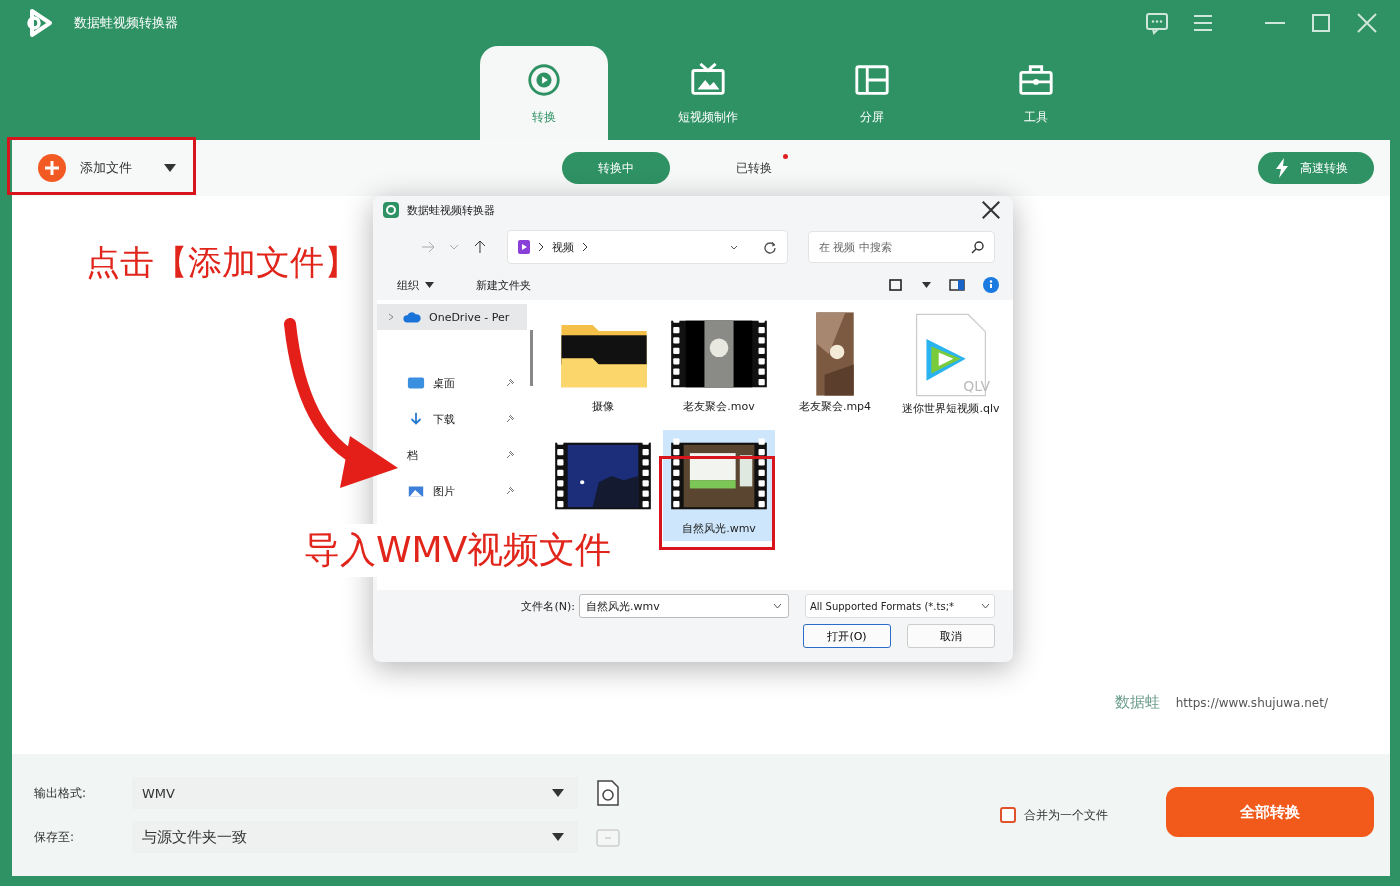  I want to click on turbo-convert-button: 高速转换, so click(1316, 168).